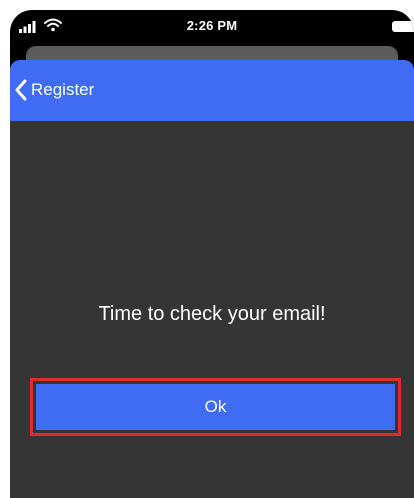 This screenshot has width=414, height=498. I want to click on status-time: 2:26 PM, so click(212, 25).